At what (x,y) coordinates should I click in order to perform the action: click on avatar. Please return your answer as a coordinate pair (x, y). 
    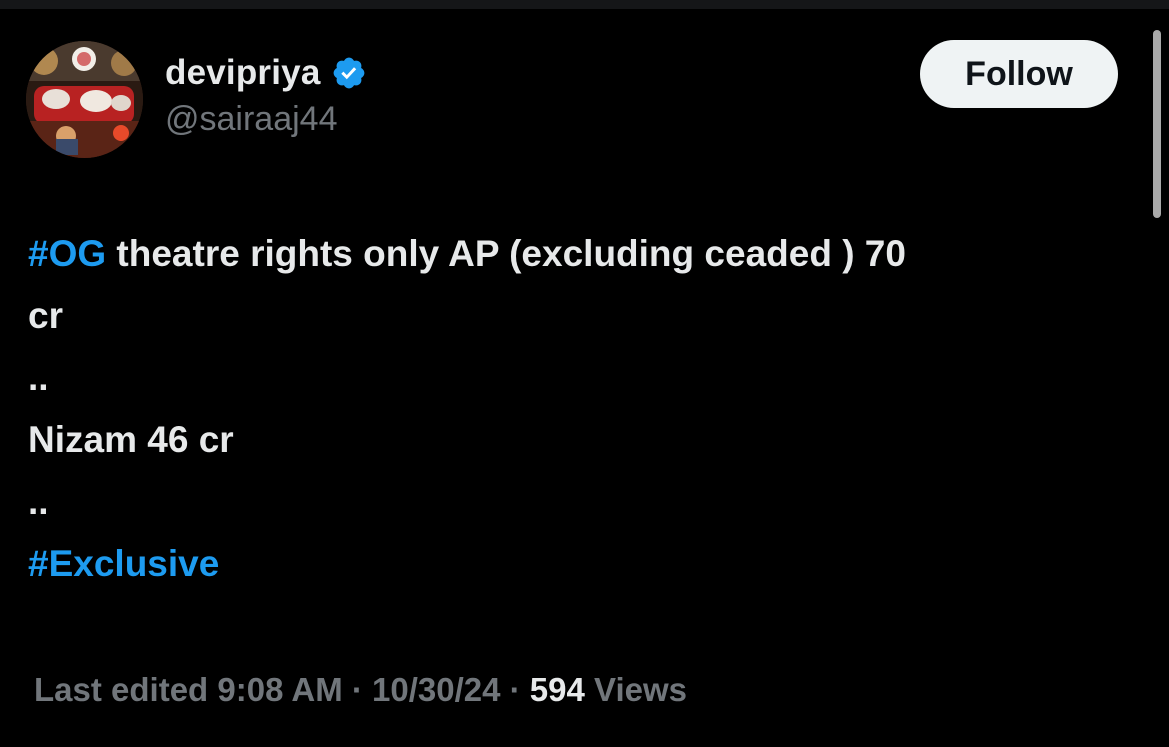
    Looking at the image, I should click on (84, 99).